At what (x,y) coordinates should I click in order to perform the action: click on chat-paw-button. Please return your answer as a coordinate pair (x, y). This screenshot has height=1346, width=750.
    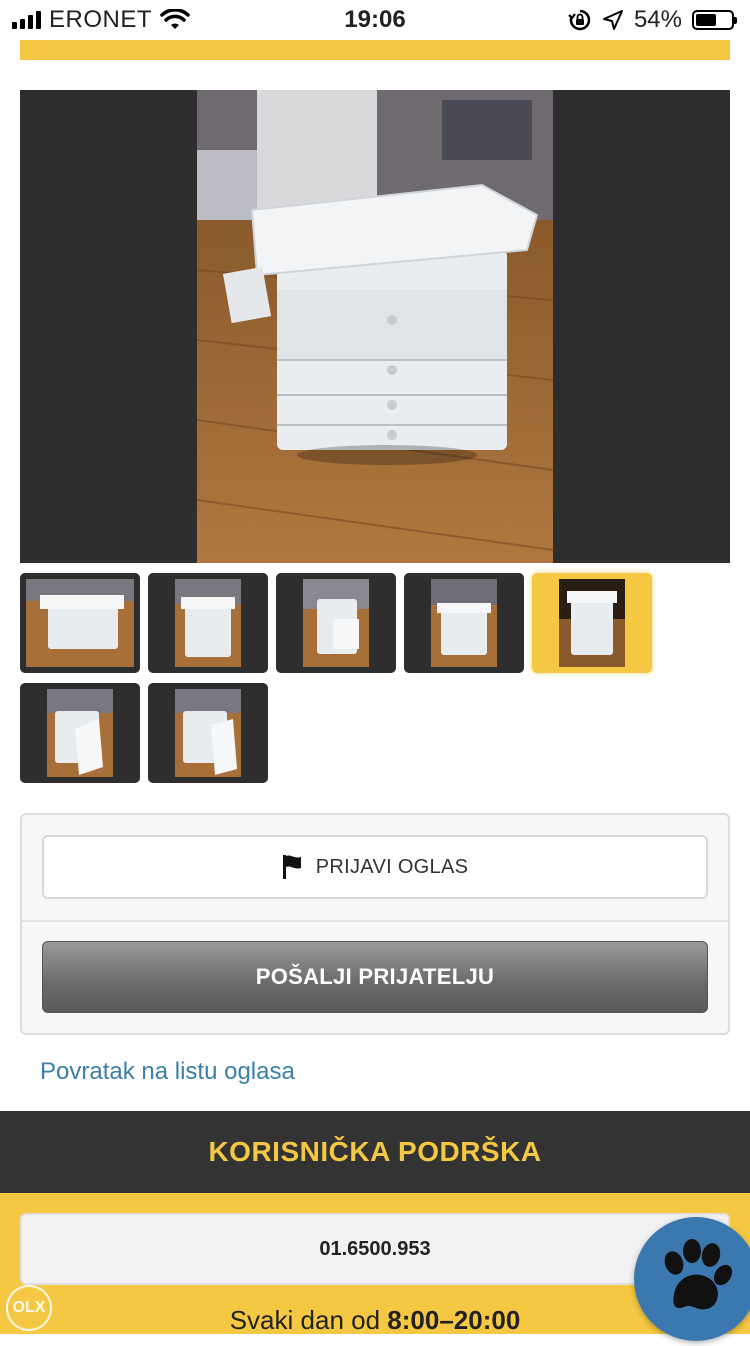
    Looking at the image, I should click on (692, 1279).